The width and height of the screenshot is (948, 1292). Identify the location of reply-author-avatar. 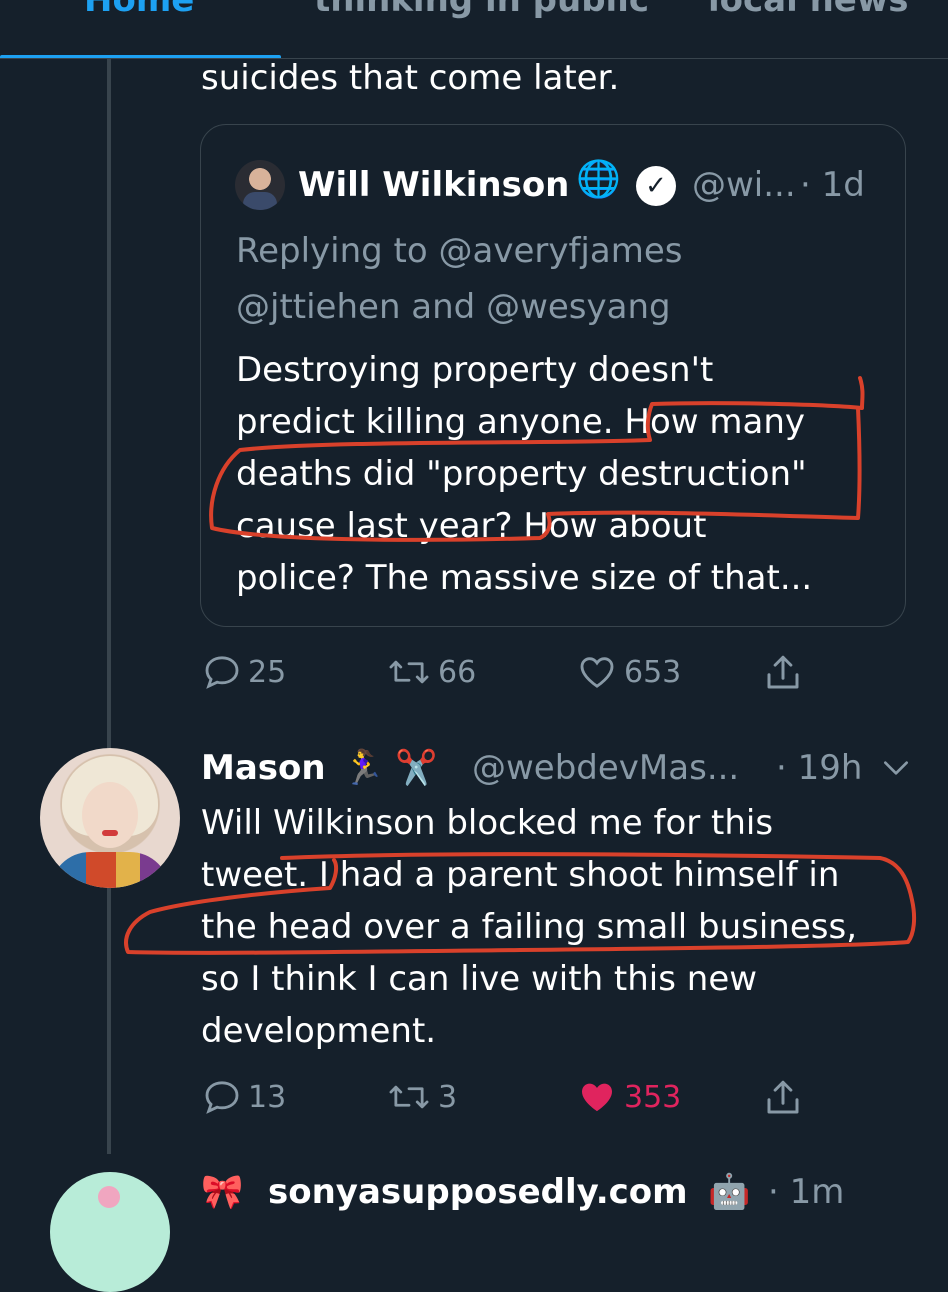
(110, 818).